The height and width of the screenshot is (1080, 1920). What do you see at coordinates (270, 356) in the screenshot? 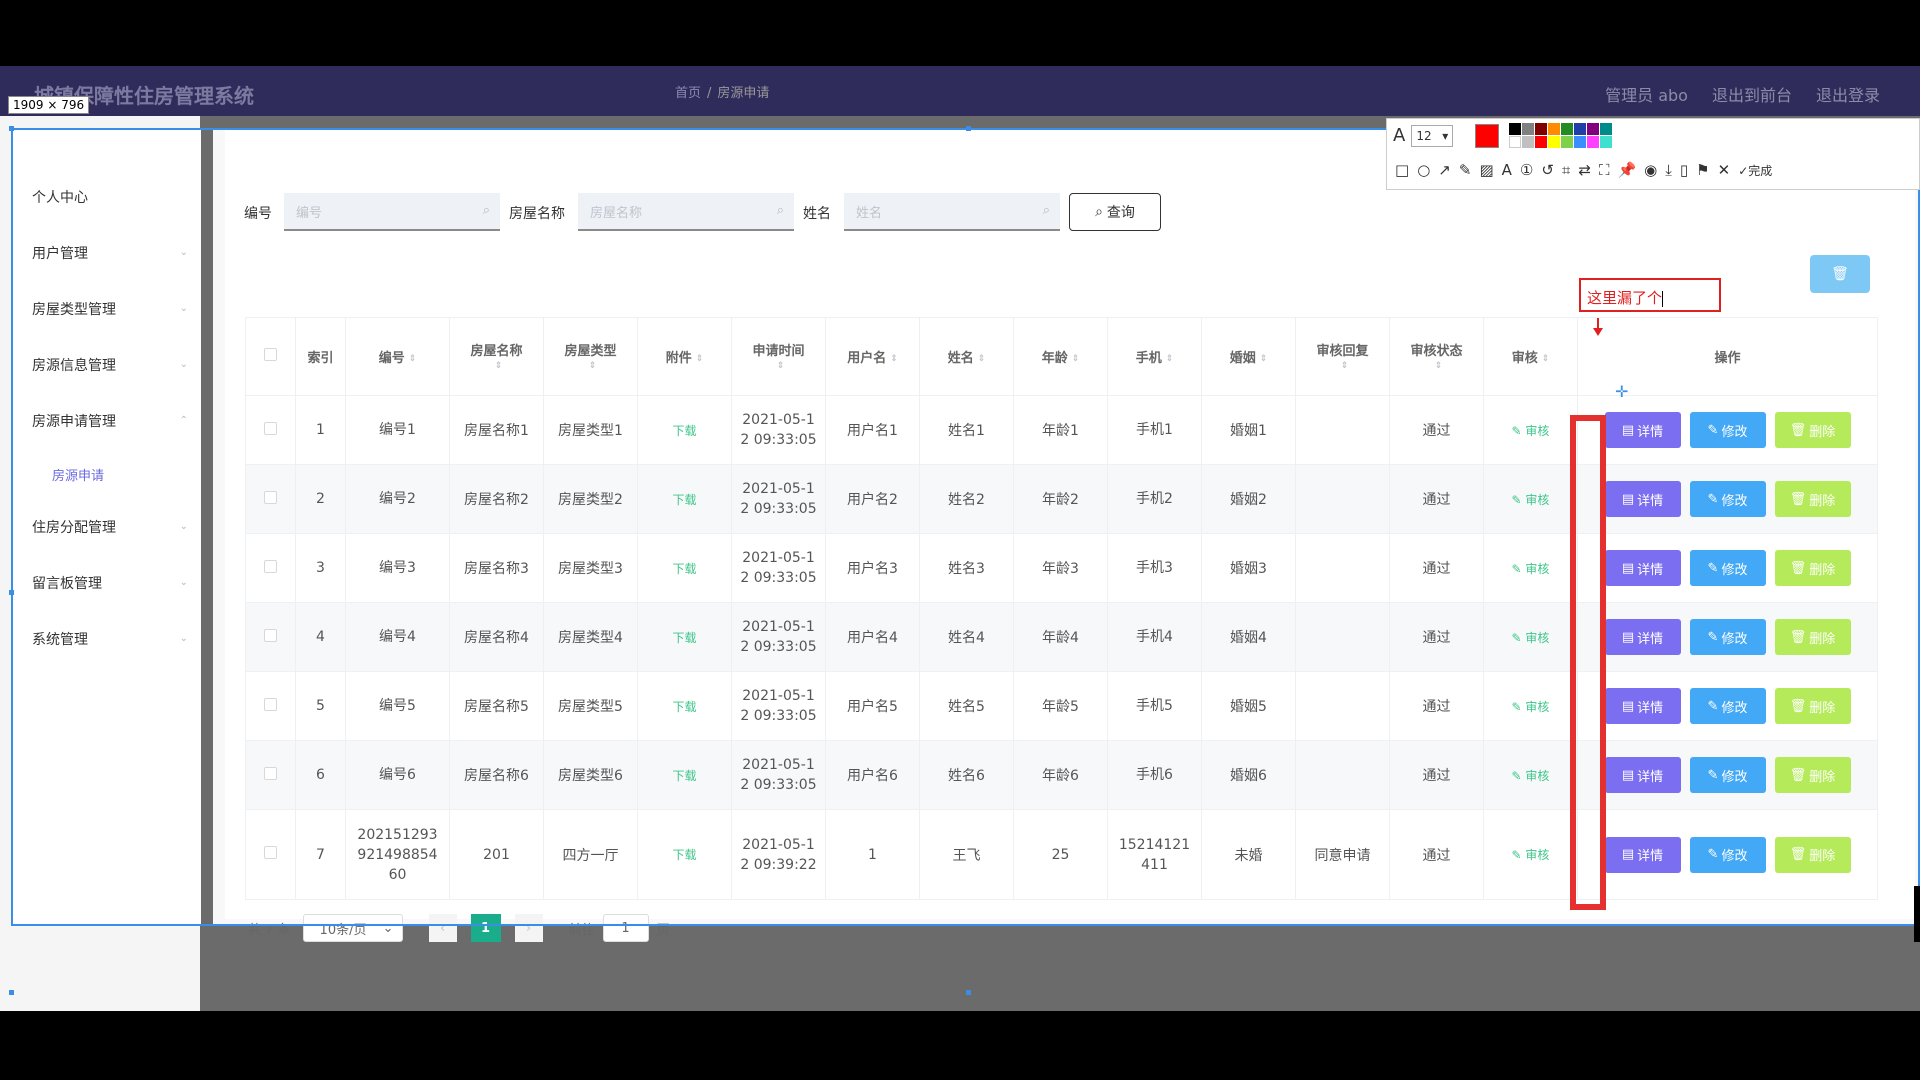
I see `select-all-header` at bounding box center [270, 356].